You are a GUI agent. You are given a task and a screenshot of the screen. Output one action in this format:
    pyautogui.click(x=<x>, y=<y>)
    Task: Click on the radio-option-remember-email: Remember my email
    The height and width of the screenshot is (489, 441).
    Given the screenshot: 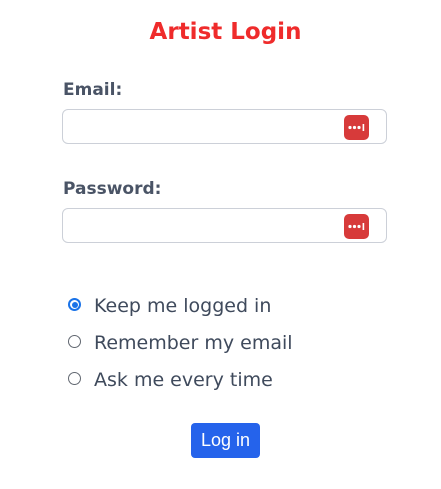 What is the action you would take?
    pyautogui.click(x=228, y=349)
    